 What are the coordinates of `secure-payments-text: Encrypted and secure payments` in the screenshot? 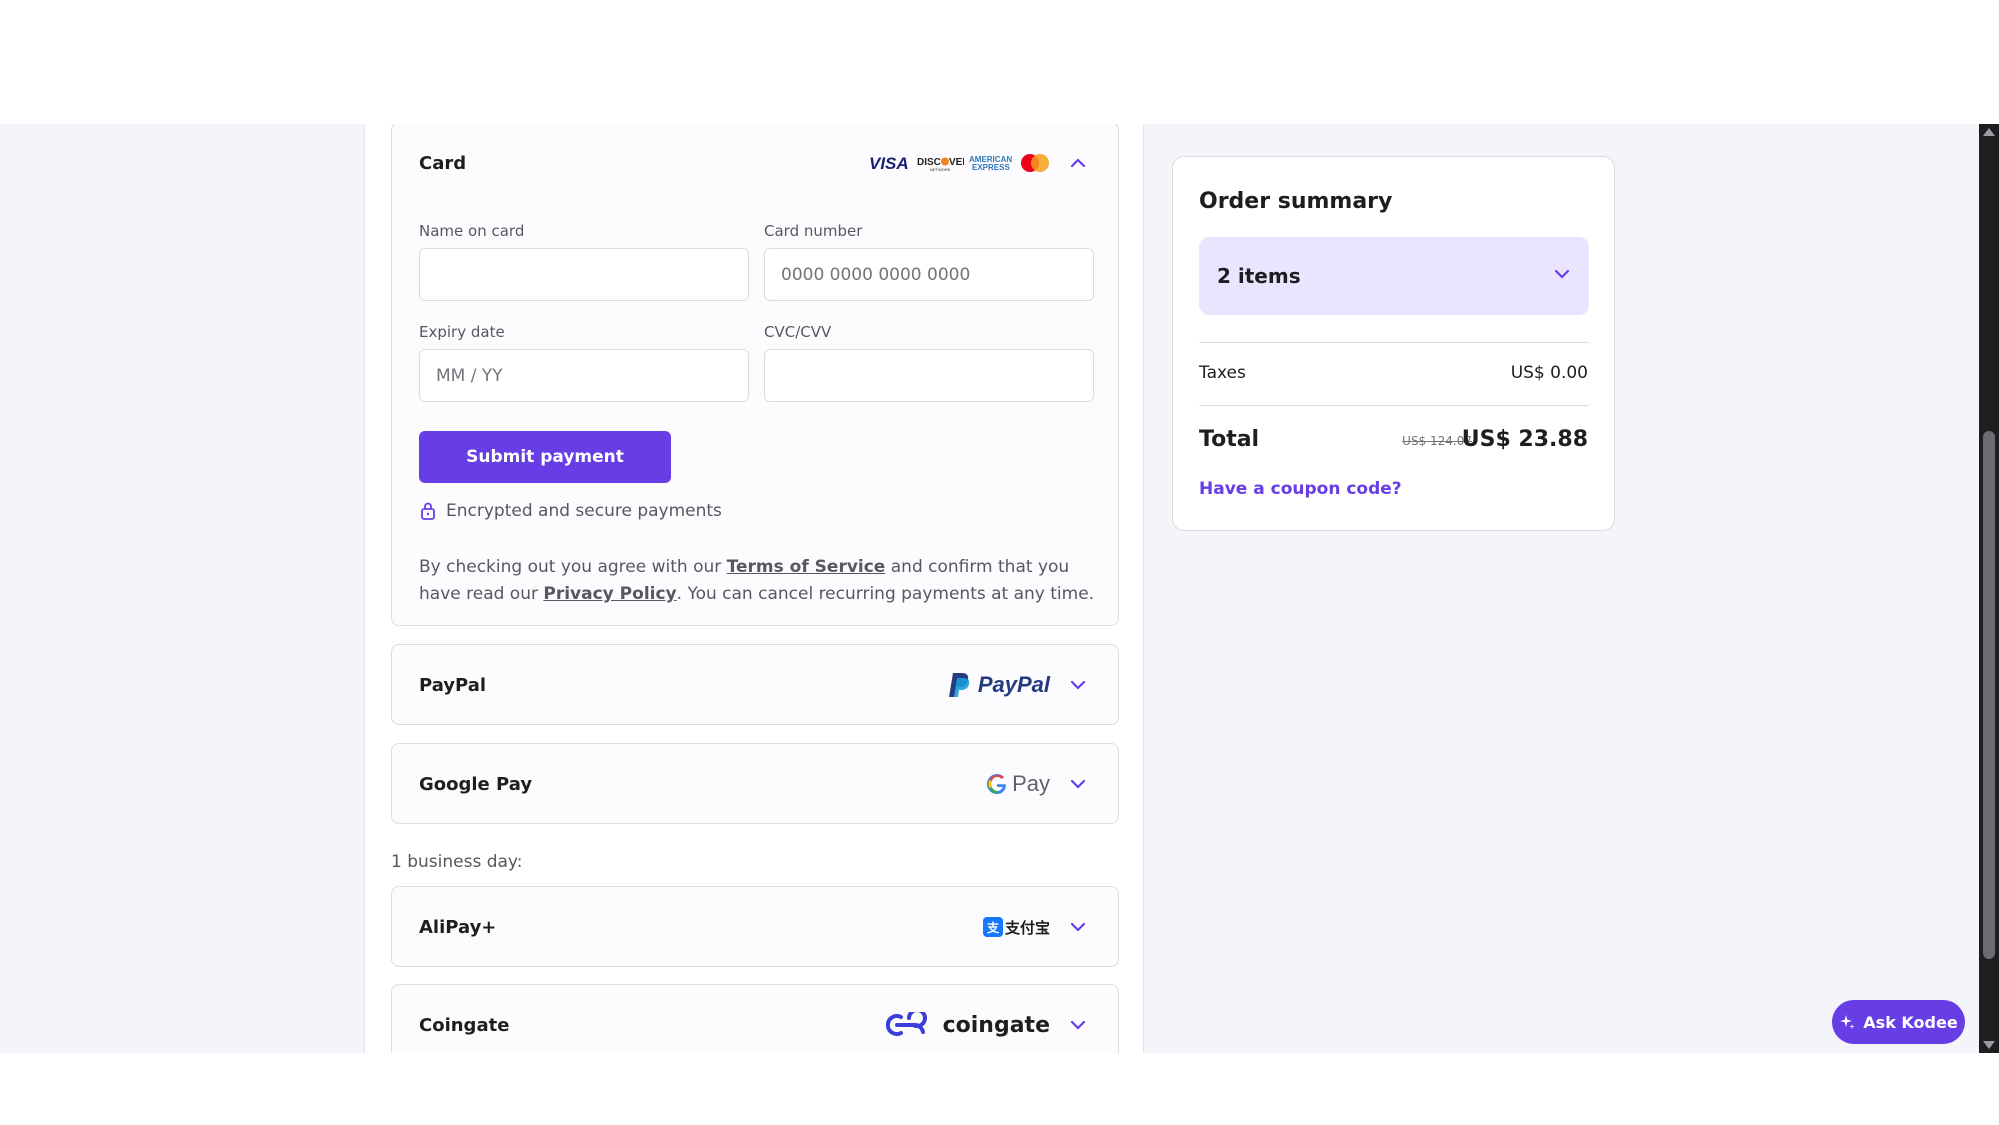 It's located at (584, 511).